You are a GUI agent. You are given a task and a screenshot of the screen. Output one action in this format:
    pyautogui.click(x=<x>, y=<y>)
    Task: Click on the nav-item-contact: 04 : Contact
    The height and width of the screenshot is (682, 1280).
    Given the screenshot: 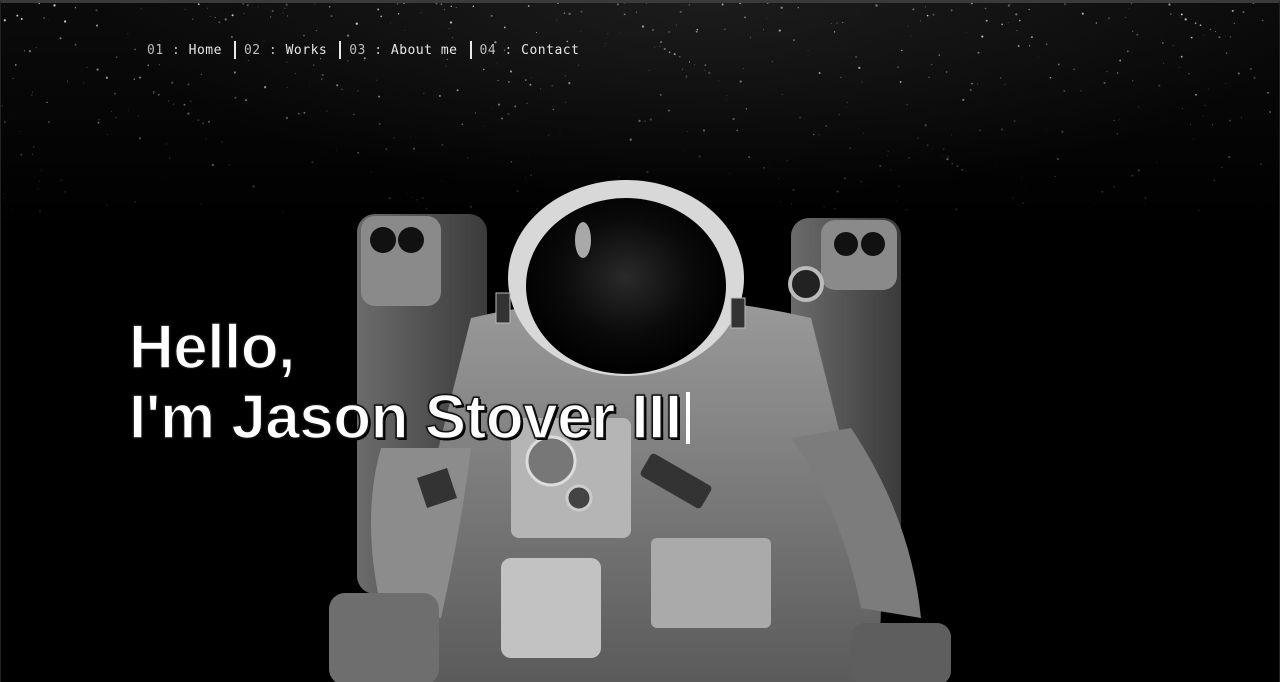 What is the action you would take?
    pyautogui.click(x=530, y=50)
    